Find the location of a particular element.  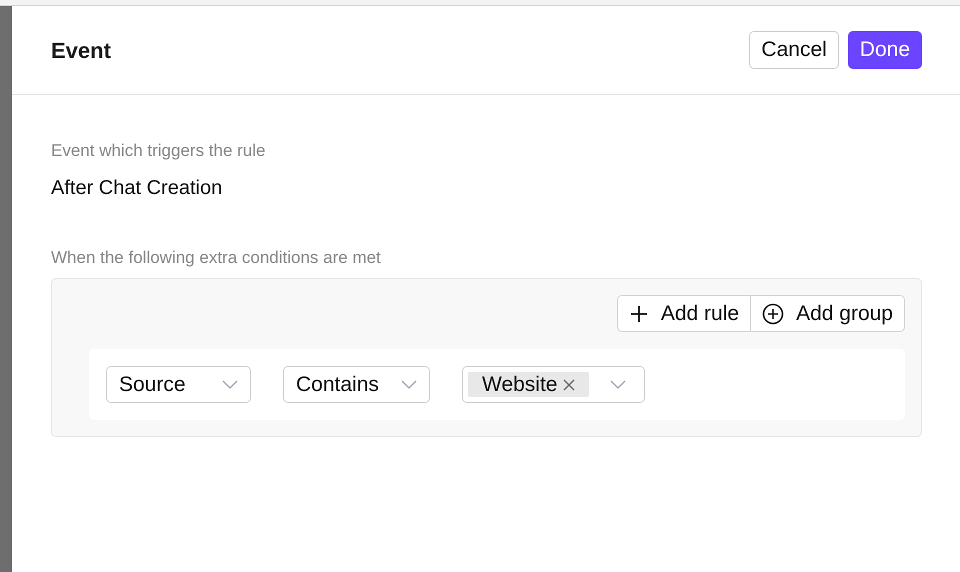

close-icon is located at coordinates (569, 384).